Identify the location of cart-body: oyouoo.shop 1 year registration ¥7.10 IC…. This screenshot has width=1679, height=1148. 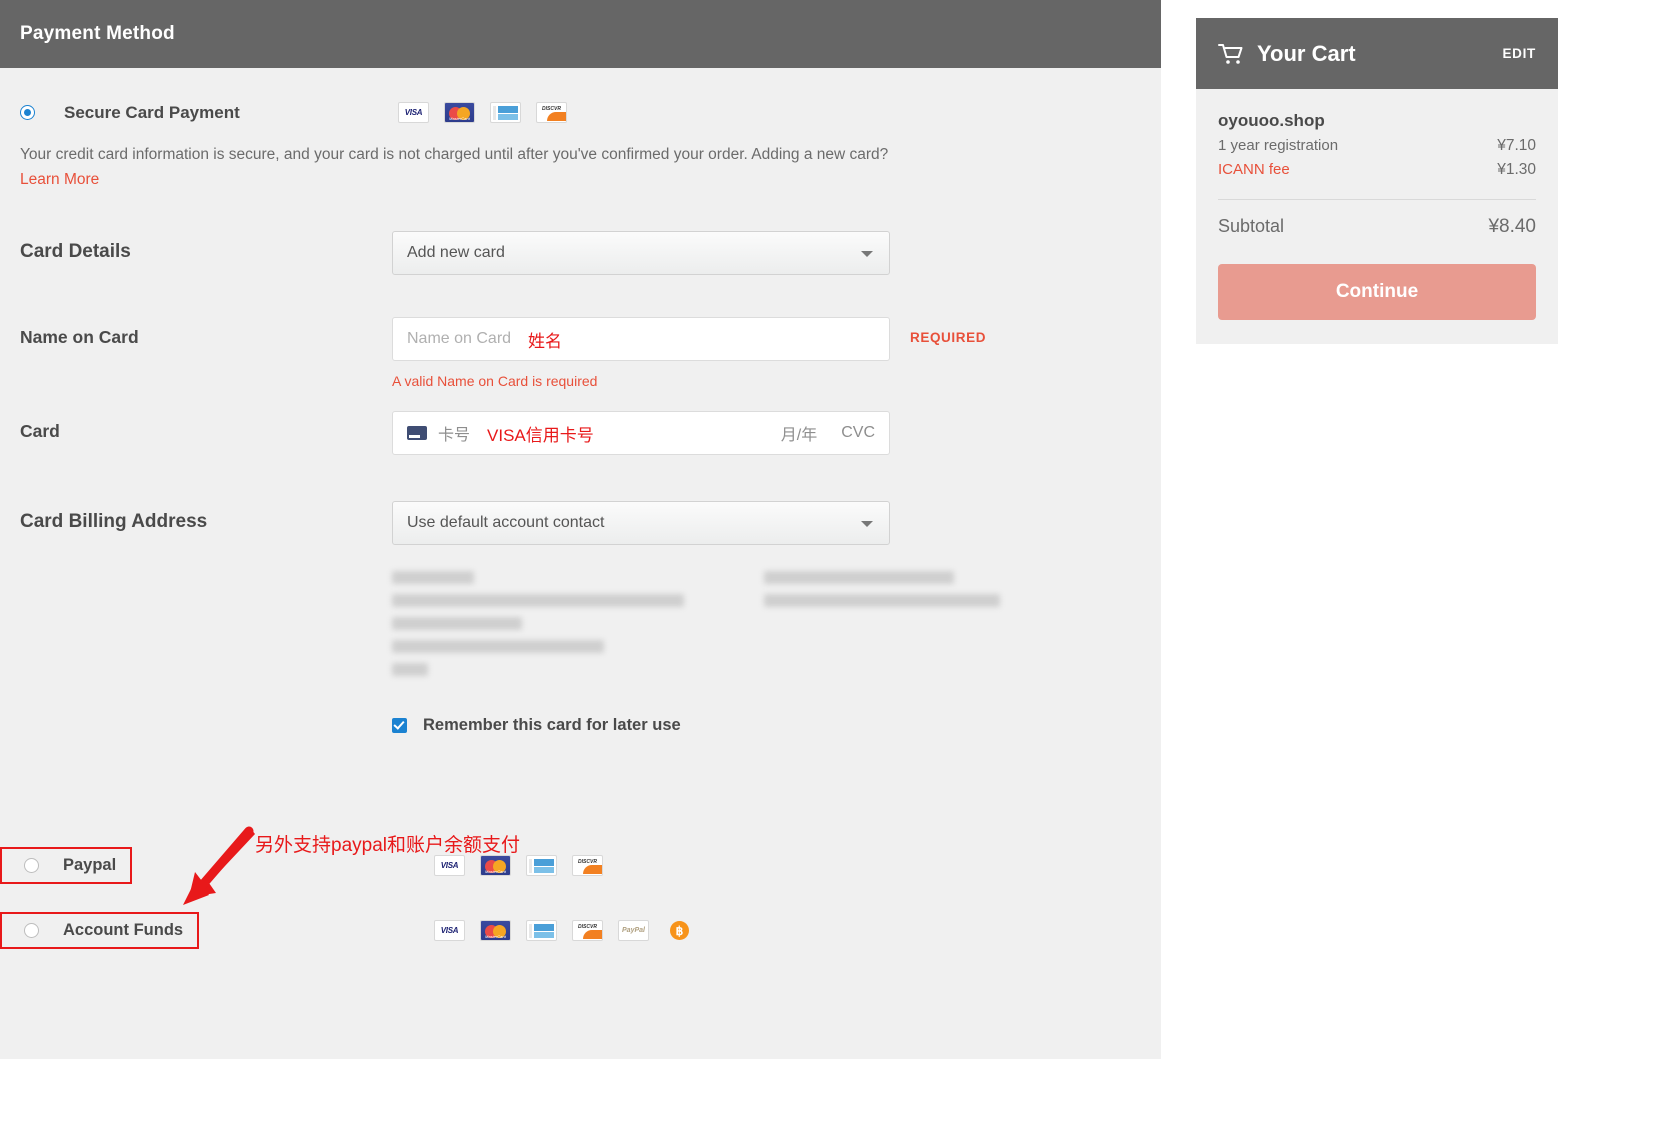
(1377, 216).